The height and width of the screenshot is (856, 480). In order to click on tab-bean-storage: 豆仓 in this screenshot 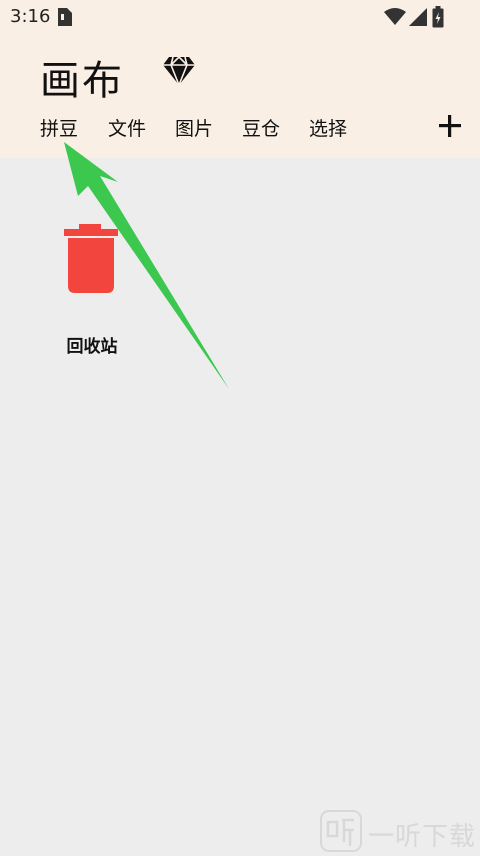, I will do `click(261, 127)`.